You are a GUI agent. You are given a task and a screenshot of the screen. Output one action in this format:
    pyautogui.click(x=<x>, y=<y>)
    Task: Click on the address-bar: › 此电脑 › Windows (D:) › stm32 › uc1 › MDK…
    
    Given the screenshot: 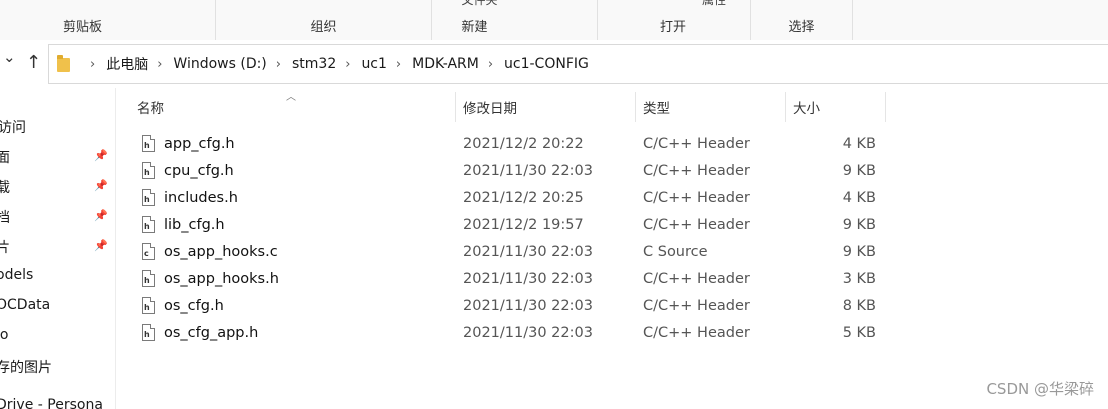 What is the action you would take?
    pyautogui.click(x=578, y=64)
    